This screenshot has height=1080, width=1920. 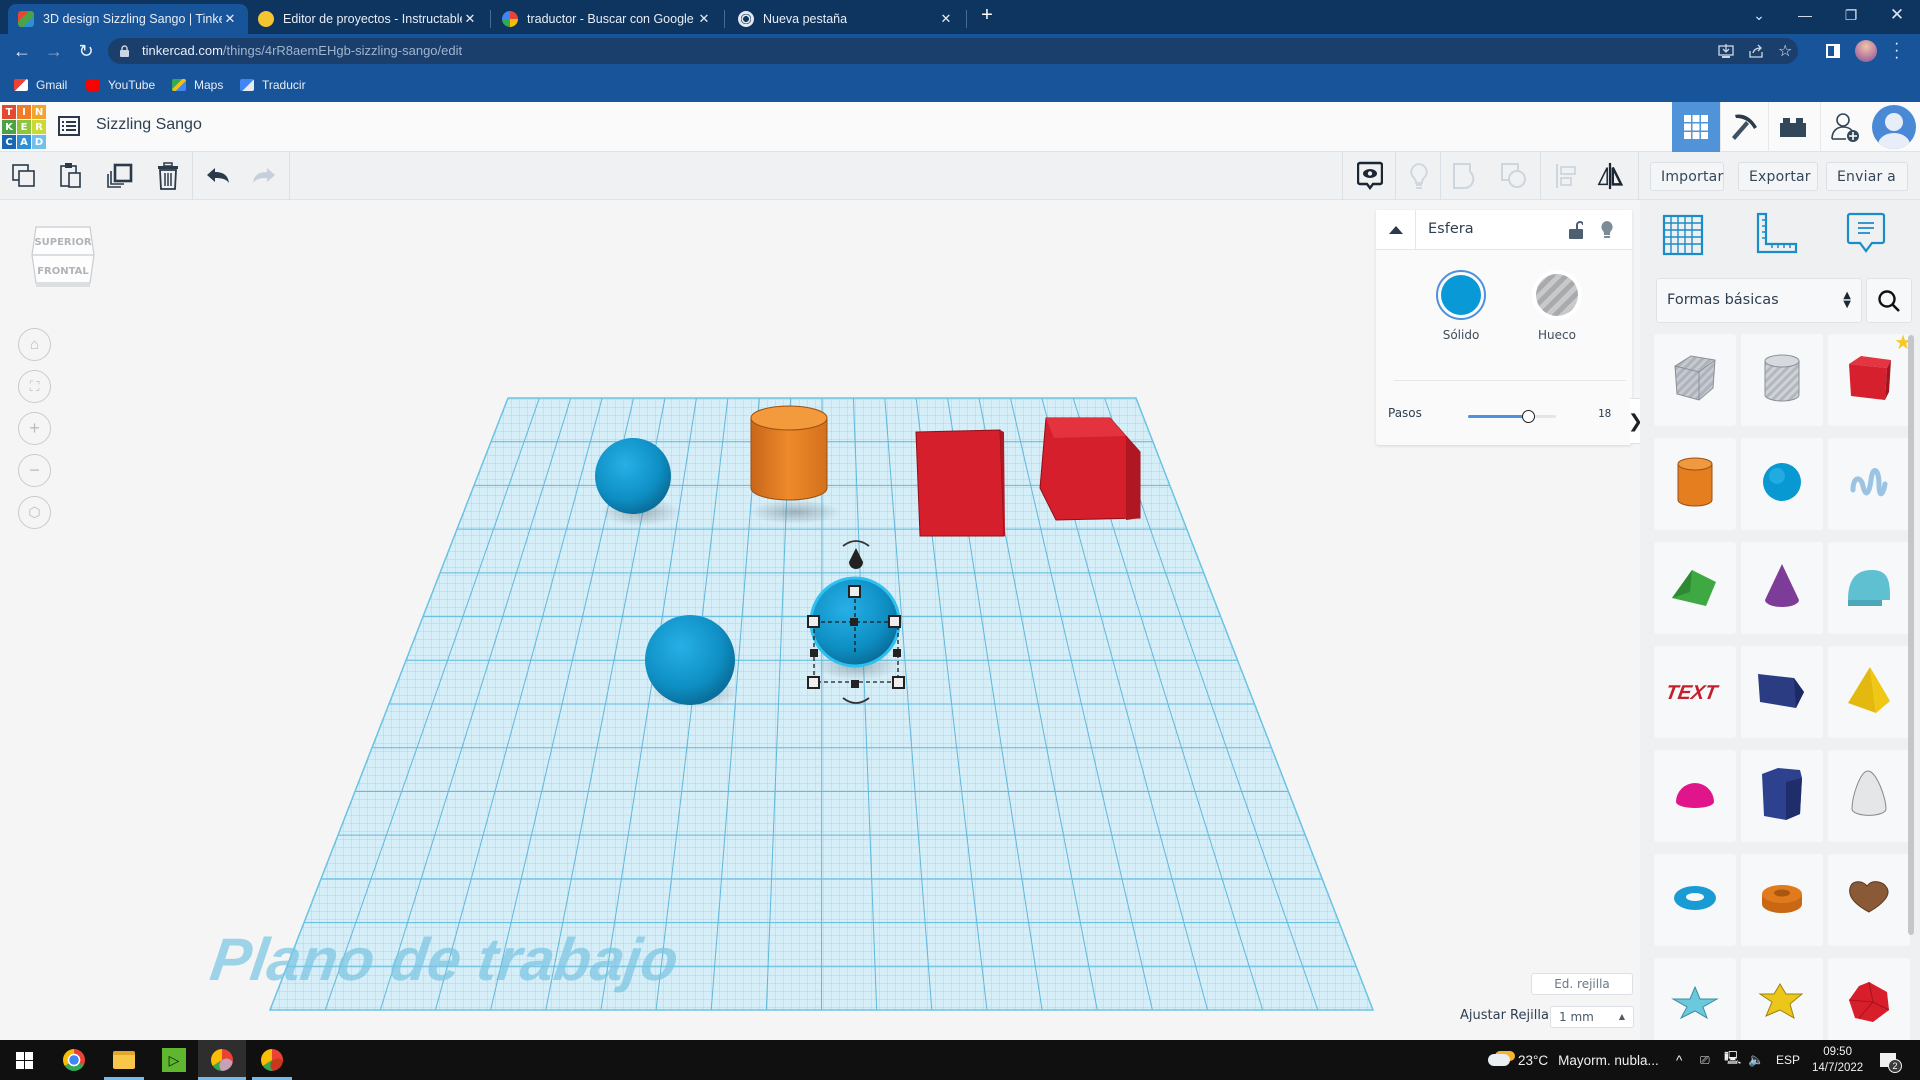 I want to click on tinkercad-logo: TIN KER CAD, so click(x=24, y=127).